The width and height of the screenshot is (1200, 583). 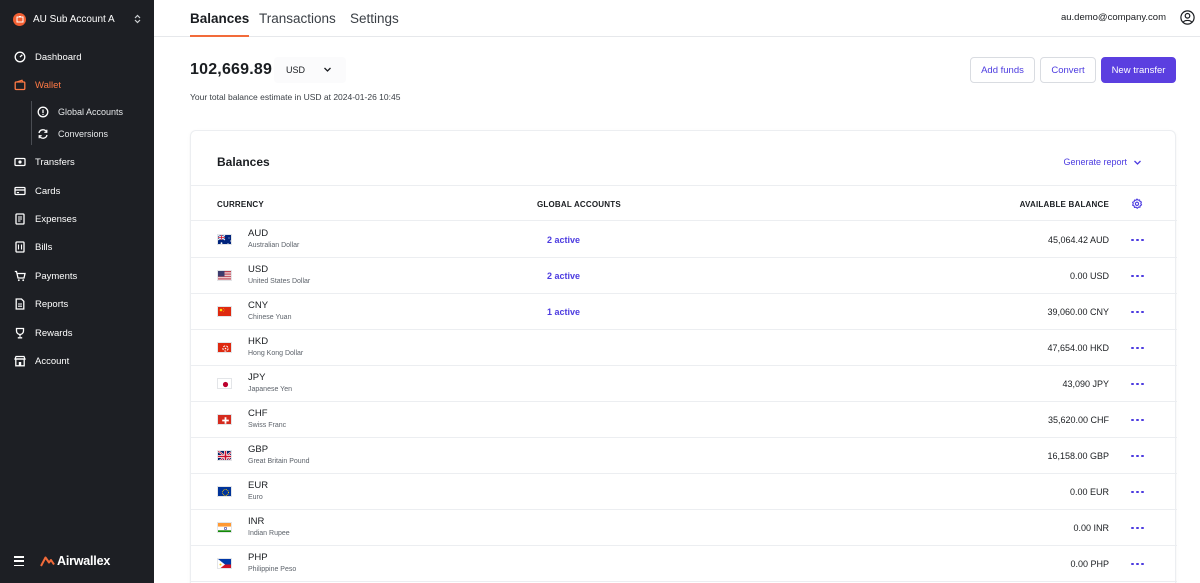 I want to click on column-available-balance: AVAILABLE BALANCE, so click(x=1064, y=204).